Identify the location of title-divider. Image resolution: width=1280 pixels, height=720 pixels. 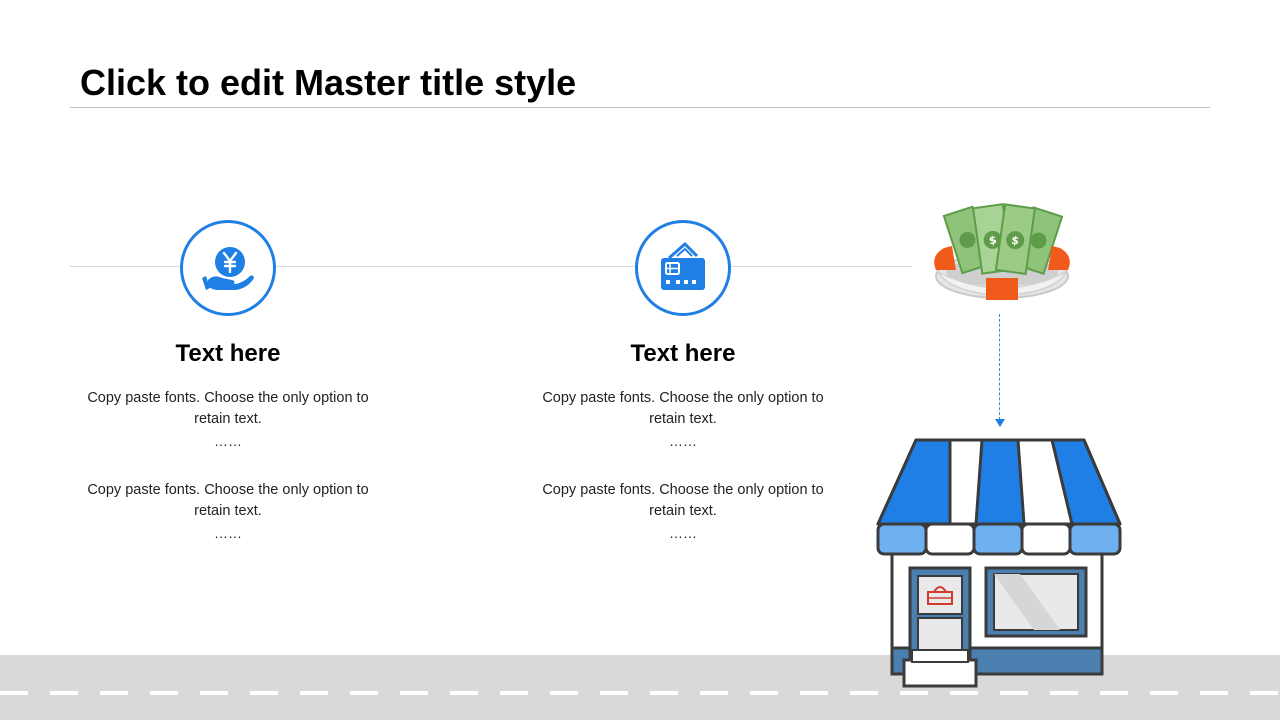
(640, 107).